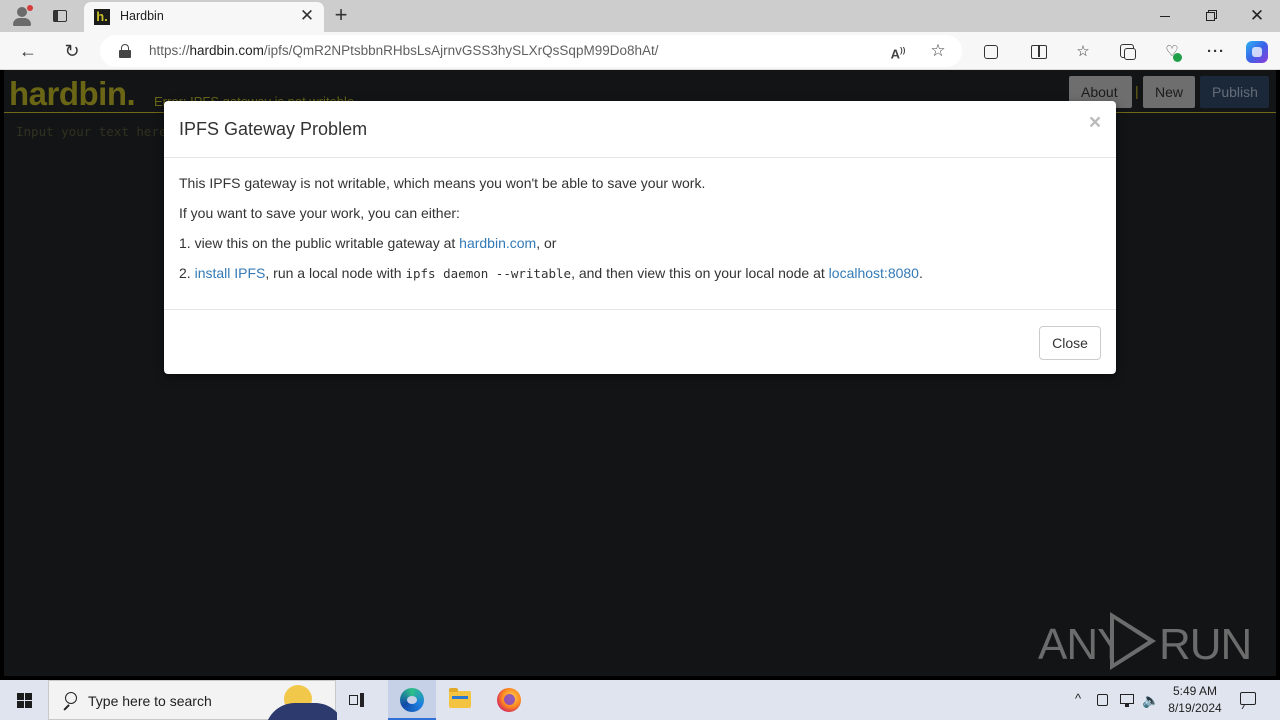  What do you see at coordinates (187, 273) in the screenshot?
I see `option2-prefix: 2.` at bounding box center [187, 273].